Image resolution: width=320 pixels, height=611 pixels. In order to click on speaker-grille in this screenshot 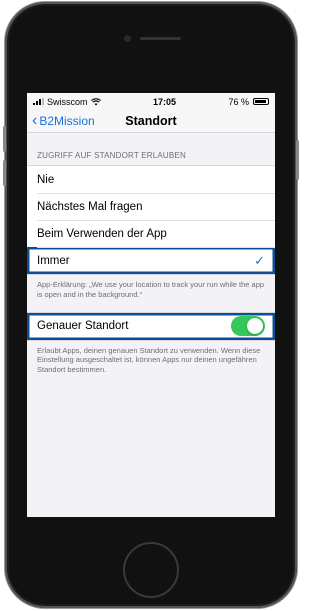, I will do `click(160, 38)`.